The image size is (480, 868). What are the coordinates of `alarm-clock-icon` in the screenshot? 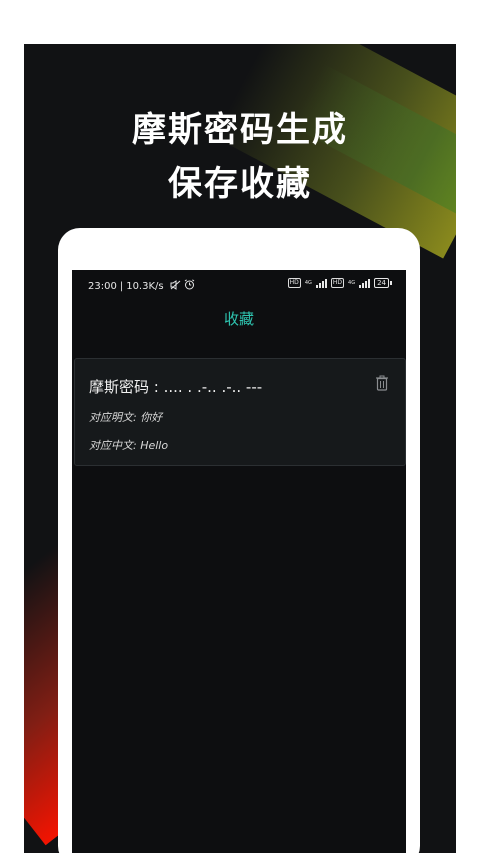 It's located at (189, 284).